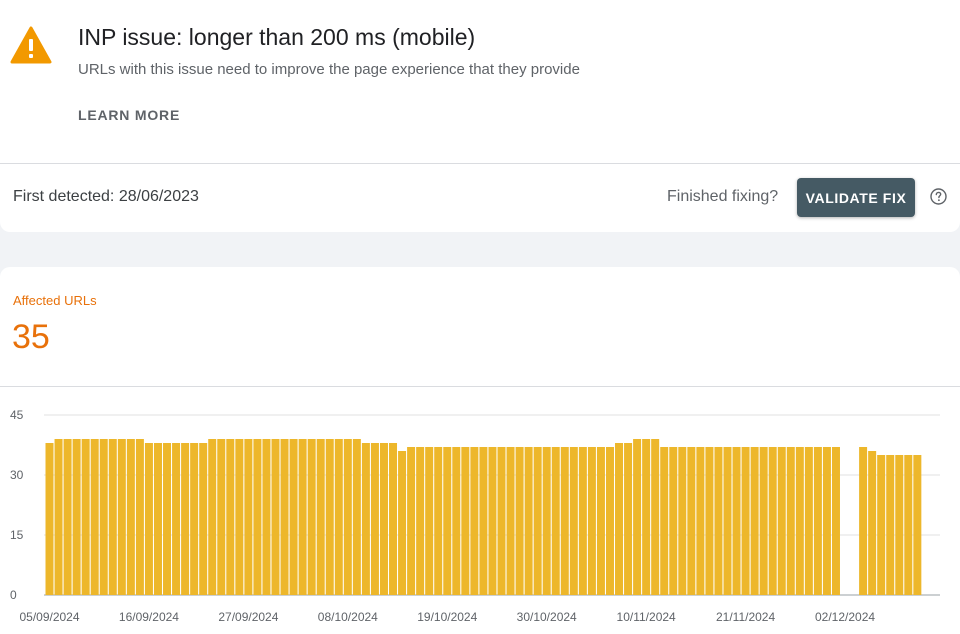  Describe the element at coordinates (856, 197) in the screenshot. I see `validate-fix-button: VALIDATE FIX` at that location.